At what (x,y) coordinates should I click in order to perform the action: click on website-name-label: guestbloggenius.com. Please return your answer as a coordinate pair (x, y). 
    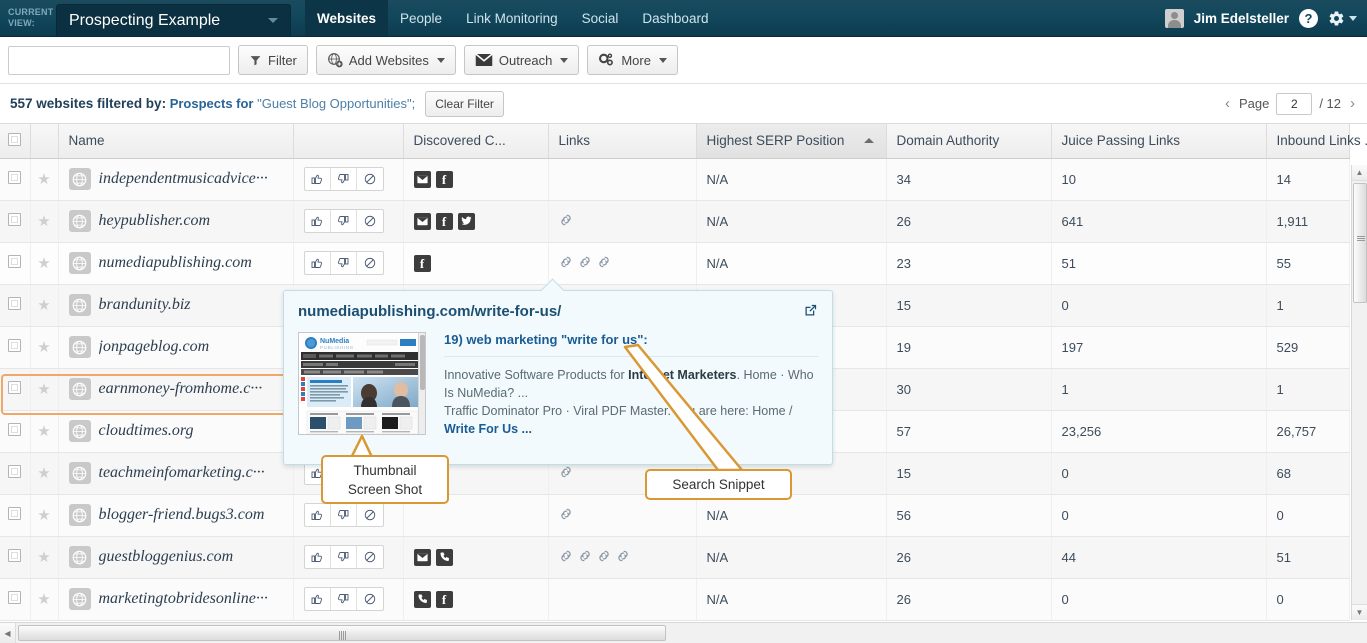
    Looking at the image, I should click on (166, 557).